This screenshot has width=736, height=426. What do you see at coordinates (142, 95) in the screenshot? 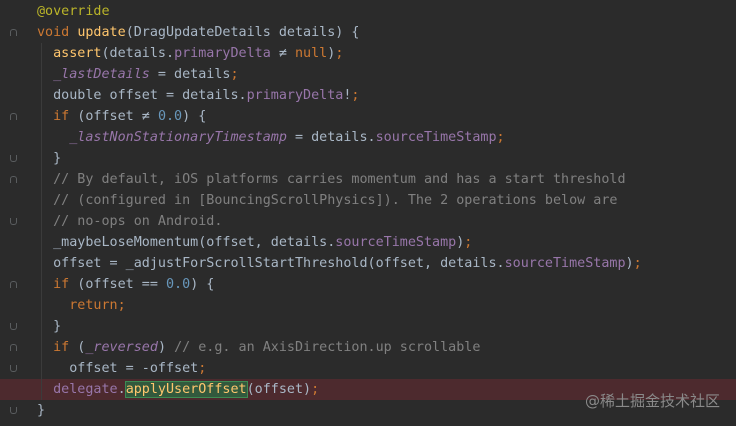
I see `code-token: double offset = details.` at bounding box center [142, 95].